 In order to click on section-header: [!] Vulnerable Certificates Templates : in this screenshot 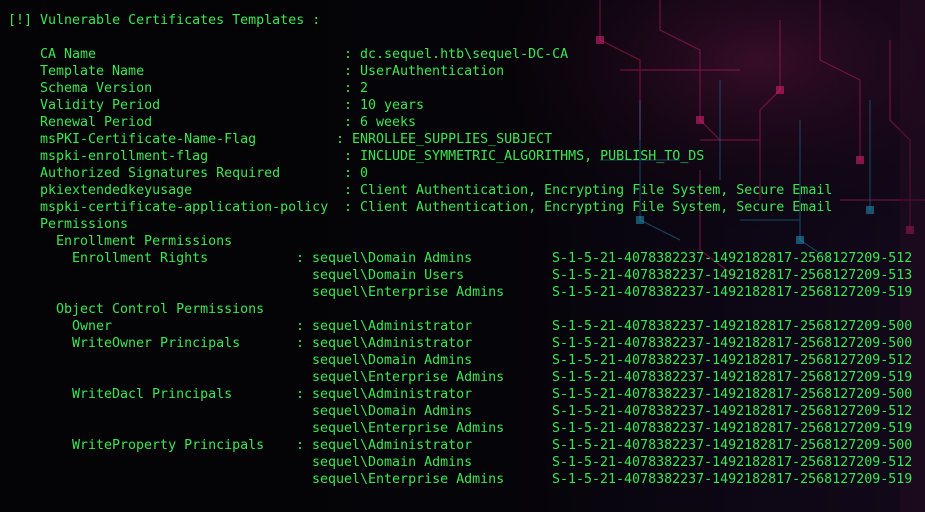, I will do `click(164, 20)`.